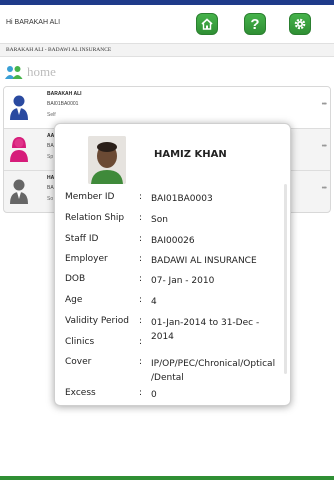 This screenshot has width=334, height=480. I want to click on detail-value: 01-Jan-2014 to 31-Dec - 2014, so click(205, 330).